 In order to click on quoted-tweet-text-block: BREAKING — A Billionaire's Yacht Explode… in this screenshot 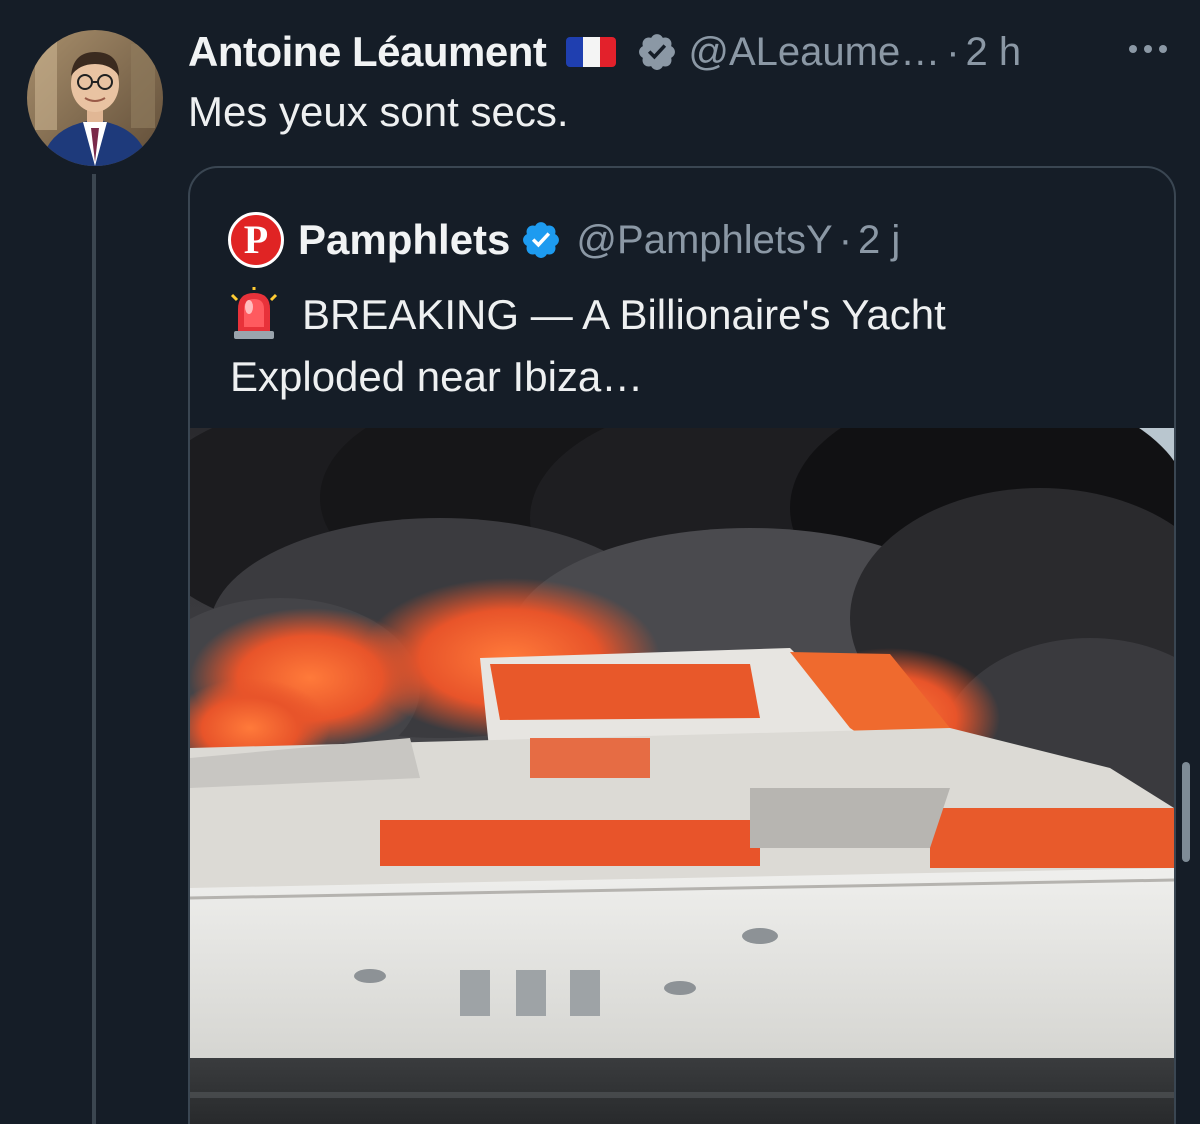, I will do `click(680, 346)`.